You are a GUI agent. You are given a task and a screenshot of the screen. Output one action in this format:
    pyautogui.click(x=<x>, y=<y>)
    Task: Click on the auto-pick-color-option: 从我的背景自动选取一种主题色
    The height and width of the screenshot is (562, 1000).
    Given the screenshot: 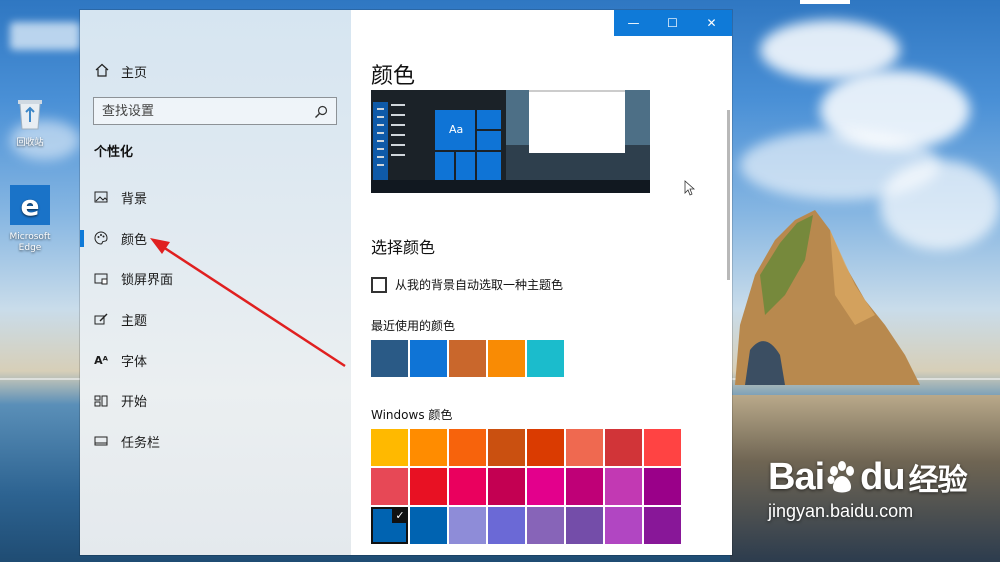 What is the action you would take?
    pyautogui.click(x=467, y=284)
    